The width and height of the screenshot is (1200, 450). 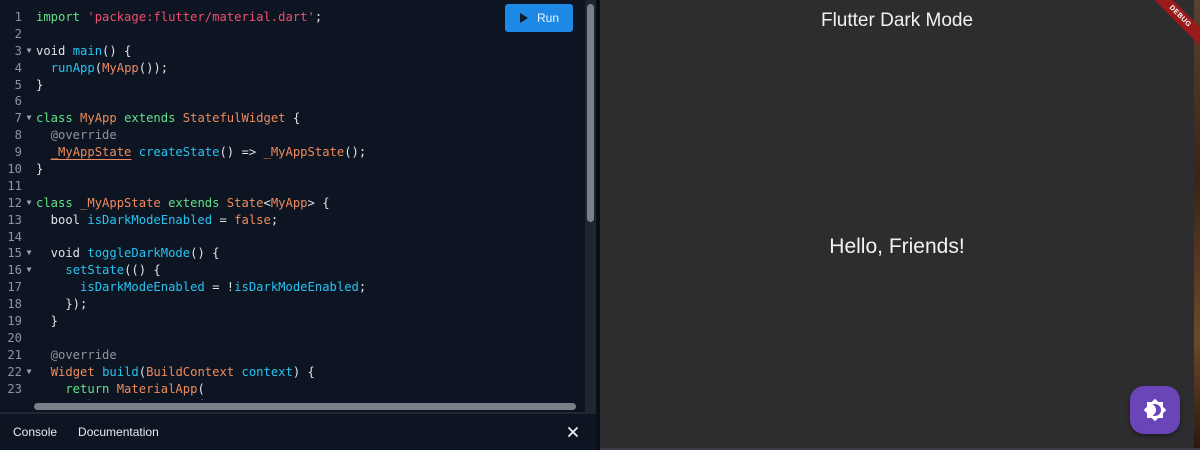 I want to click on code-text: class MyApp extends StatefulWidget {, so click(x=168, y=118).